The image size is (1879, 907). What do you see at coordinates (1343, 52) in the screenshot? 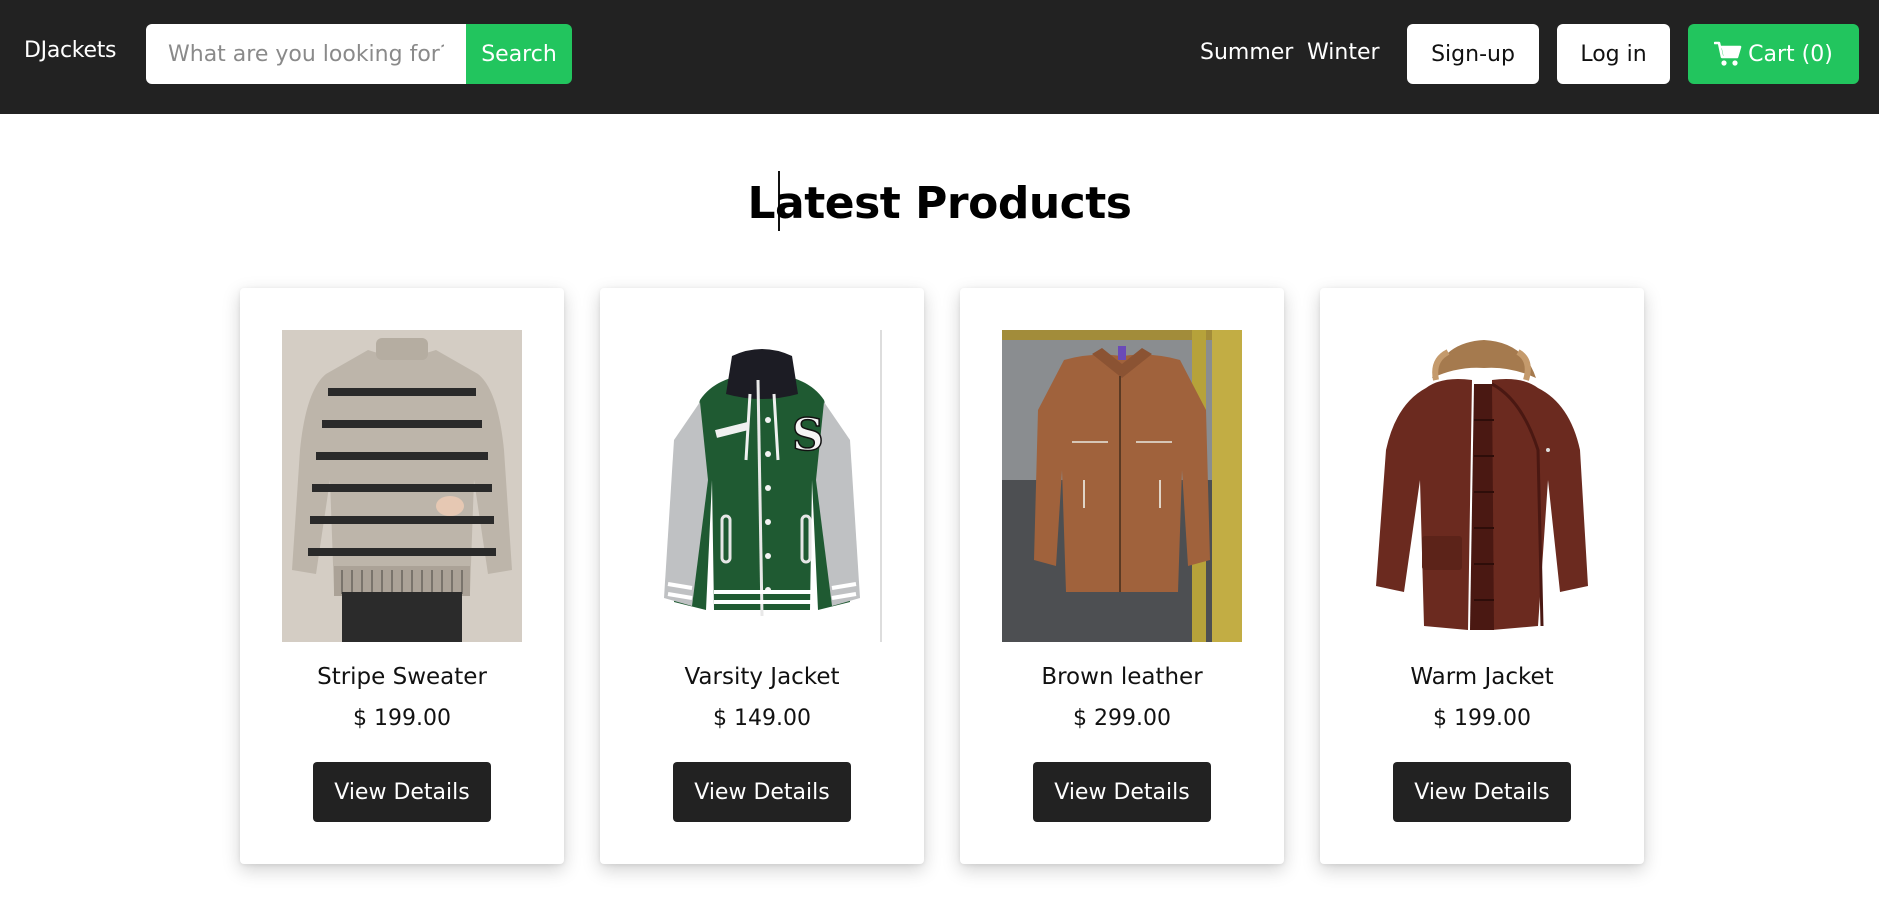
I see `nav-link-winter: Winter` at bounding box center [1343, 52].